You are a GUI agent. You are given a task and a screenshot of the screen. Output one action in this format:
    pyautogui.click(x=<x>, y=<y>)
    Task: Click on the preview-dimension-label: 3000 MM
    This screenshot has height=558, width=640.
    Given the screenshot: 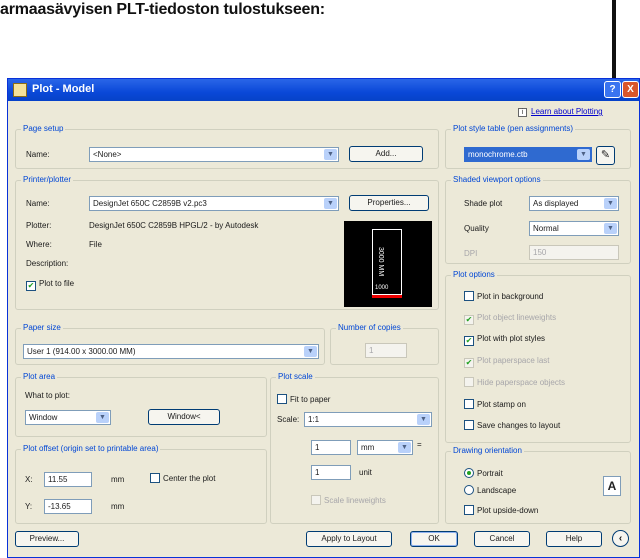 What is the action you would take?
    pyautogui.click(x=380, y=262)
    